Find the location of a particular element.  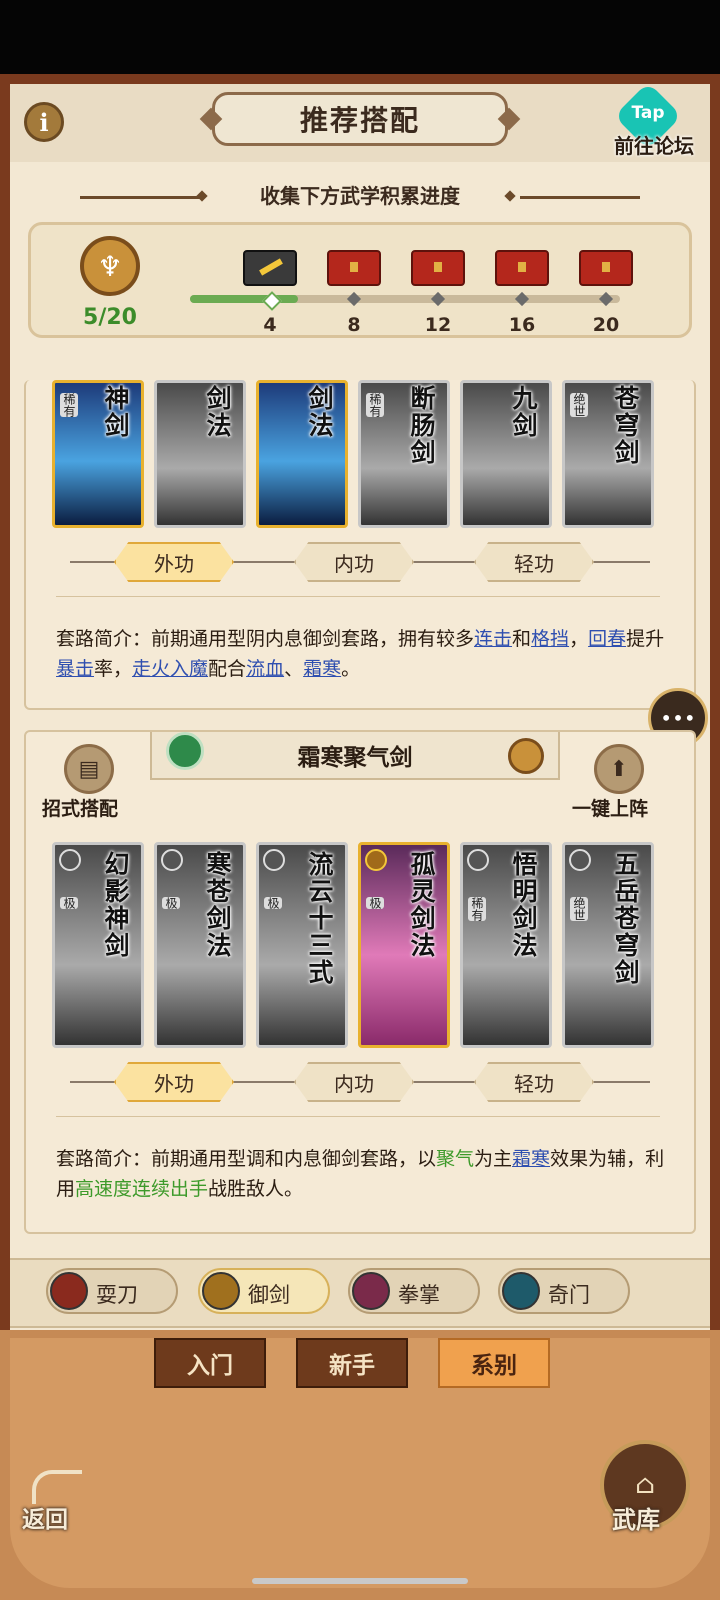

keyword-link: 走火入魔 is located at coordinates (170, 669).